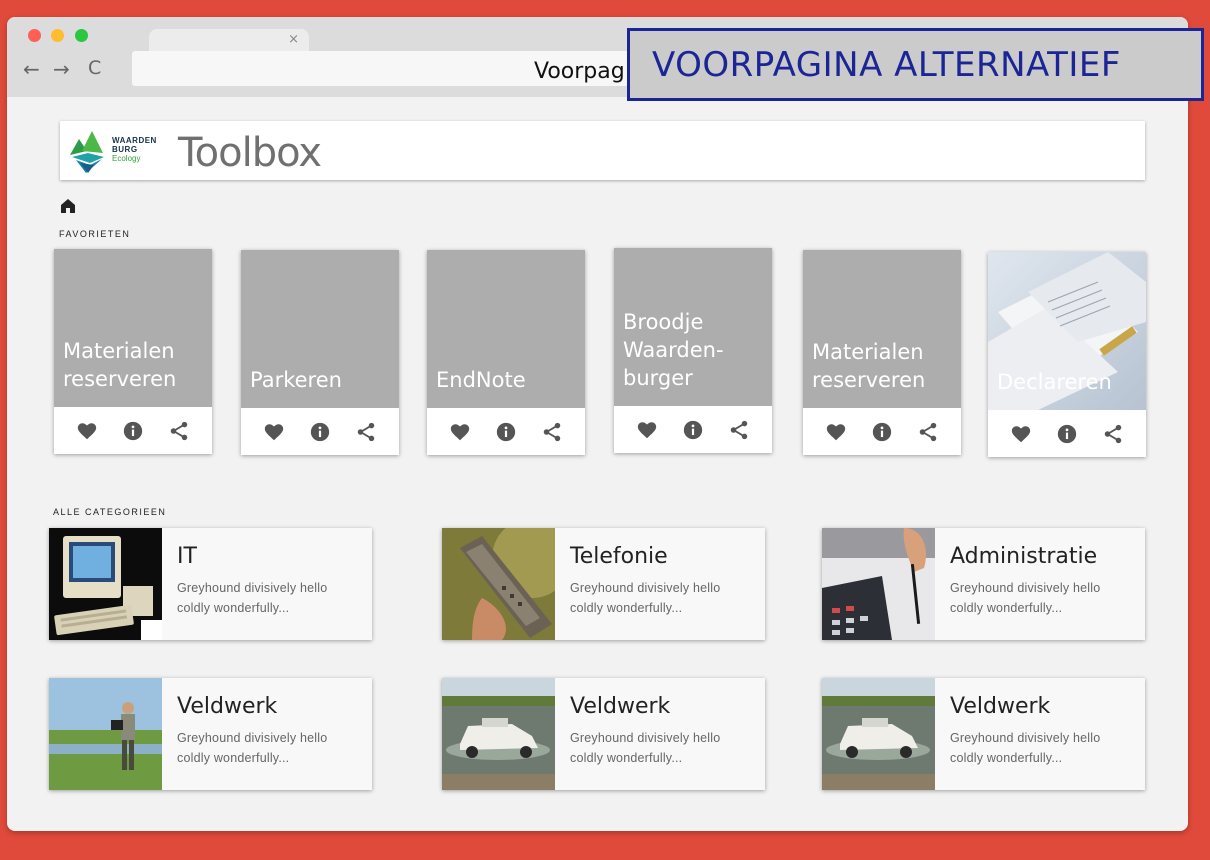 This screenshot has width=1210, height=860. I want to click on favorites-section-label: FAVORIETEN, so click(95, 234).